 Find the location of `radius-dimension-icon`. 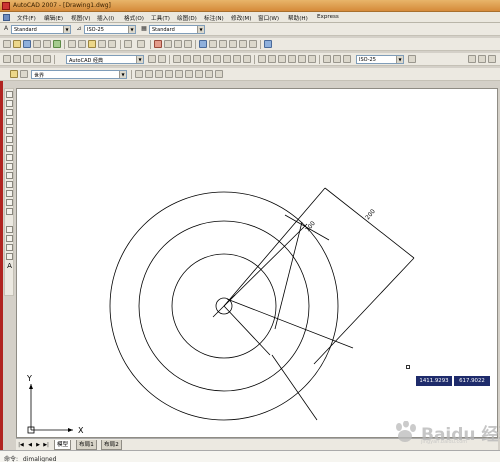

radius-dimension-icon is located at coordinates (217, 59).